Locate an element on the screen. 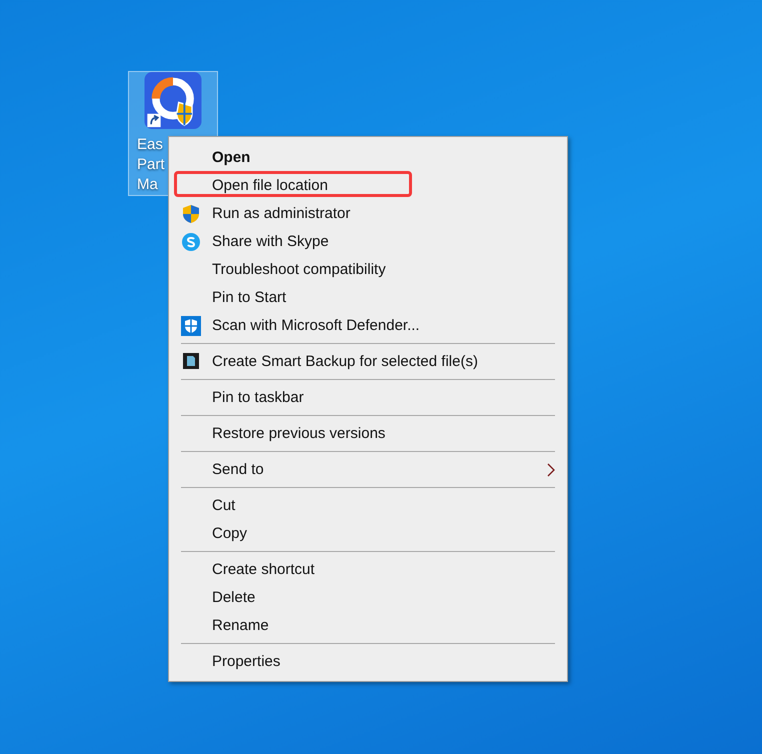 This screenshot has height=754, width=762. icon-label: Part is located at coordinates (151, 165).